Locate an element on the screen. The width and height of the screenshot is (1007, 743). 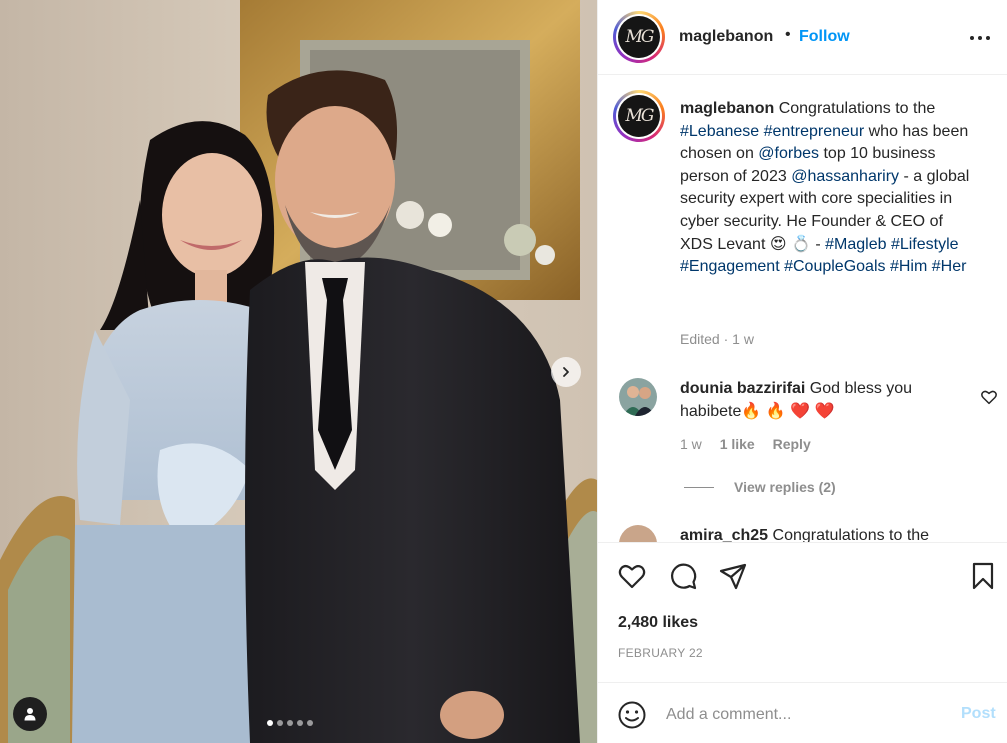
hashtag-link: #Her is located at coordinates (949, 266).